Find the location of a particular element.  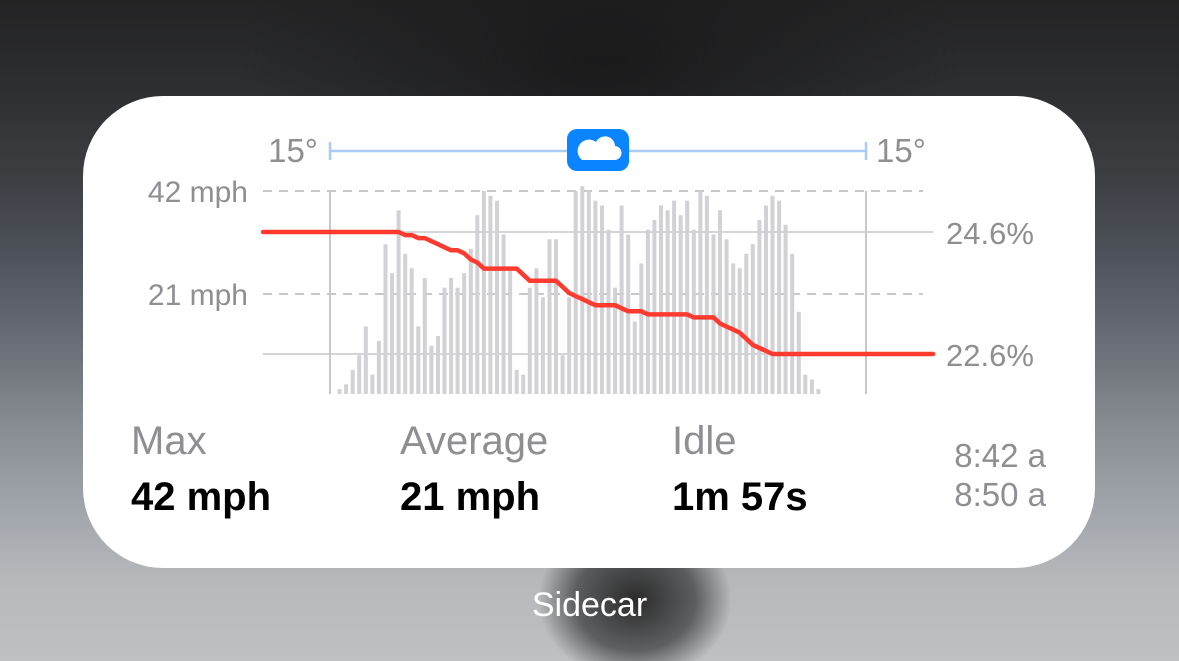

stat-max-label: Max is located at coordinates (169, 441).